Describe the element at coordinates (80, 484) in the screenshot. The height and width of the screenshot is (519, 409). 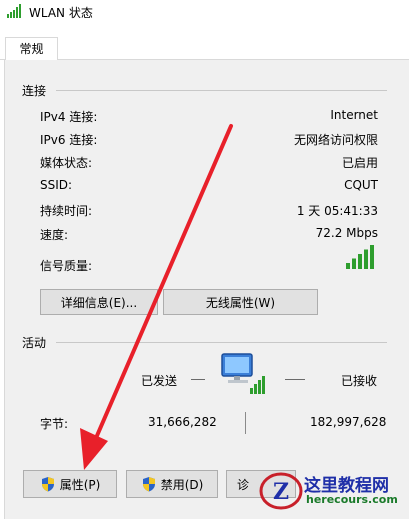
I see `properties-button-label: 属性(P)` at that location.